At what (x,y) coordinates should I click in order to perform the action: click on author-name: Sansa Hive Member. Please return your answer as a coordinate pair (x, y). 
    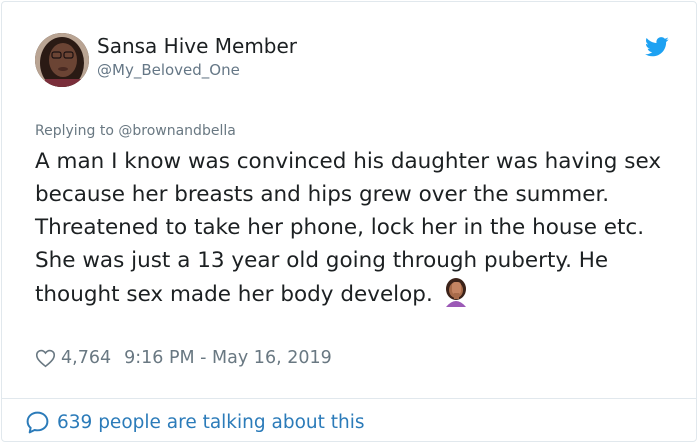
    Looking at the image, I should click on (197, 46).